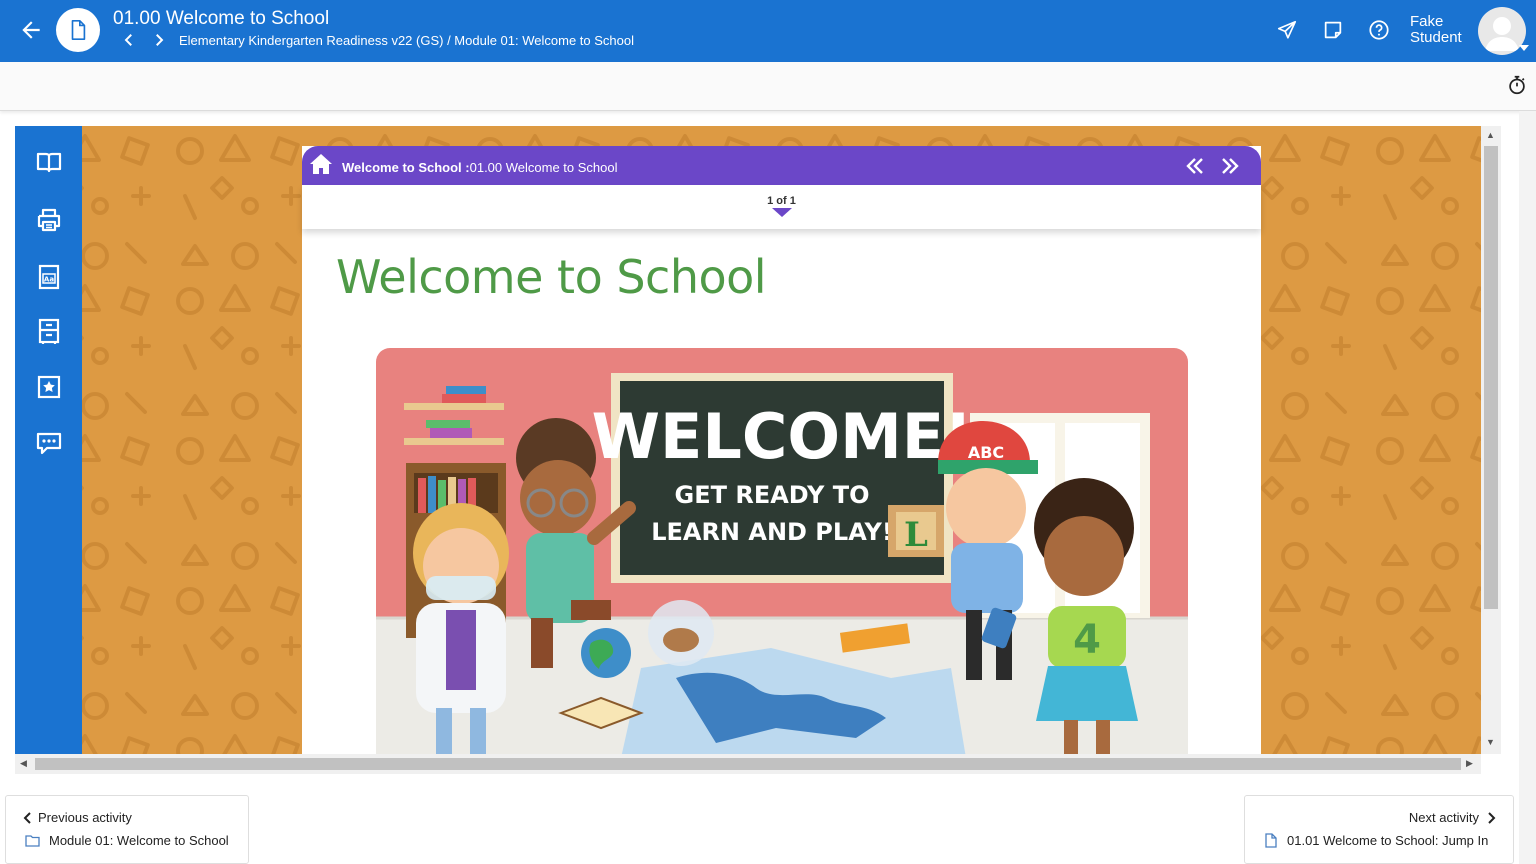 The height and width of the screenshot is (864, 1536). I want to click on toolbar, so click(768, 86).